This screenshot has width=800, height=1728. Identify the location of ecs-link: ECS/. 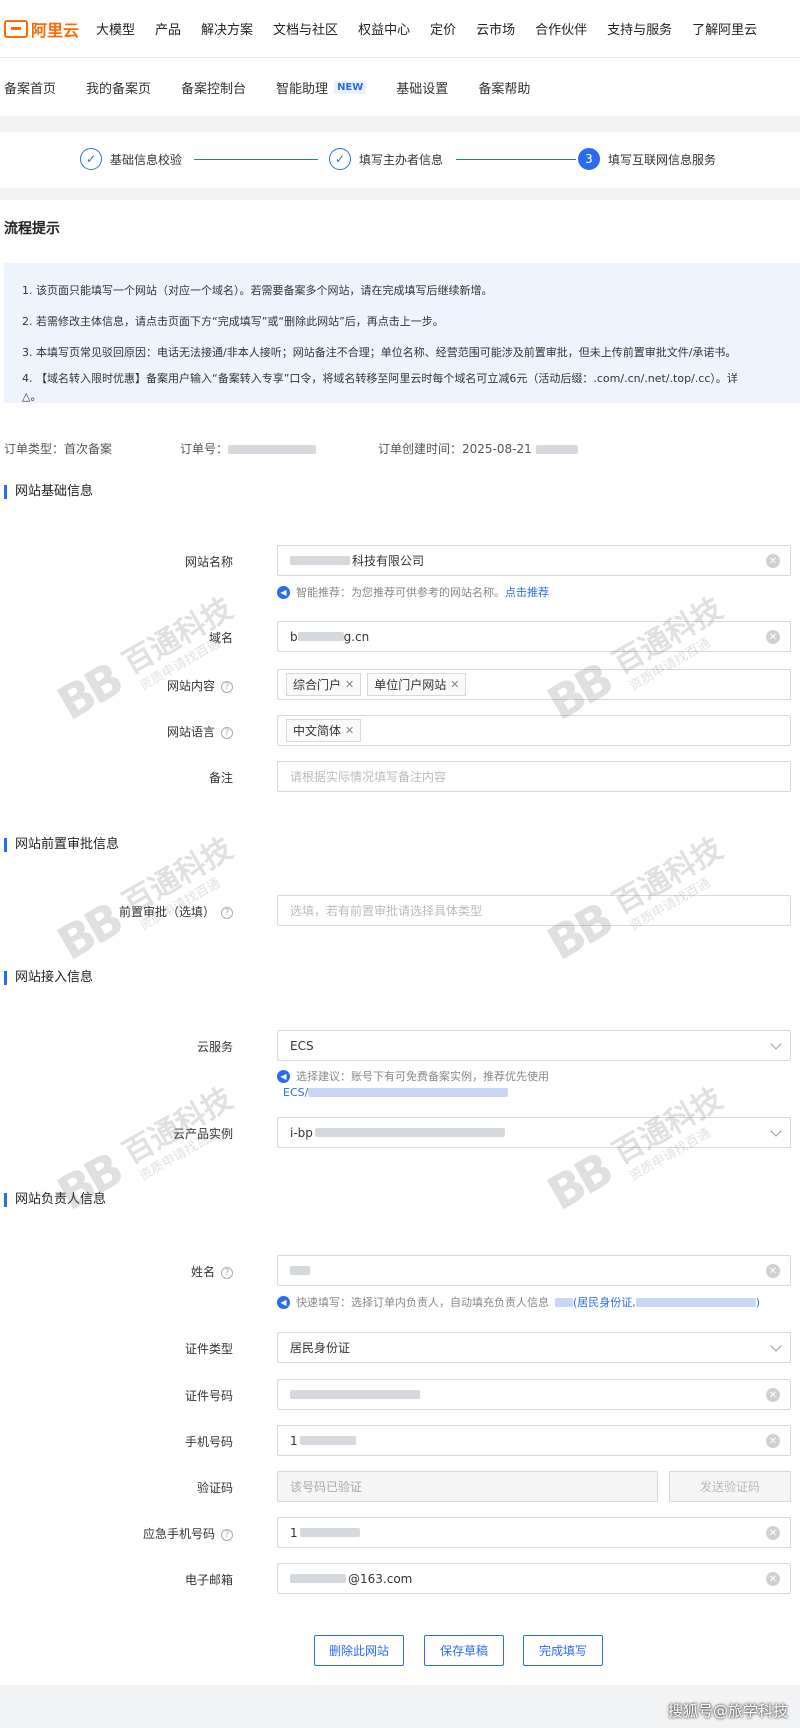
(295, 1092).